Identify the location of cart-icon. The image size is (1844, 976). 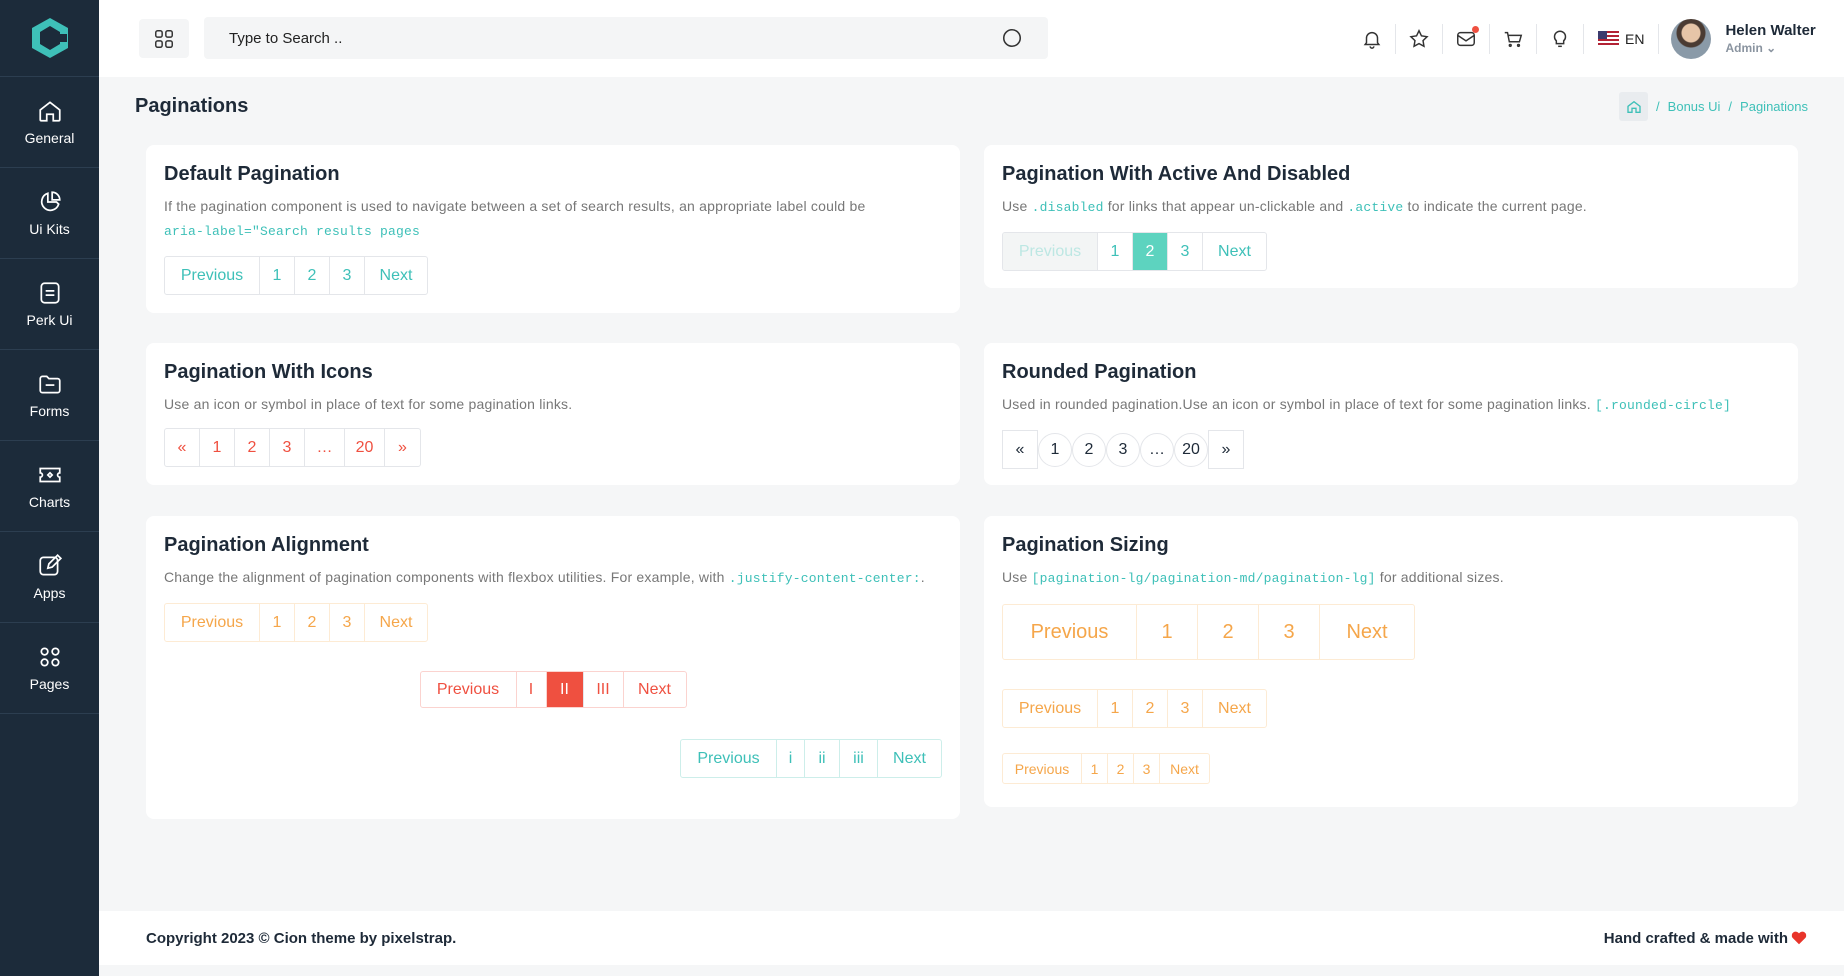
(1513, 39).